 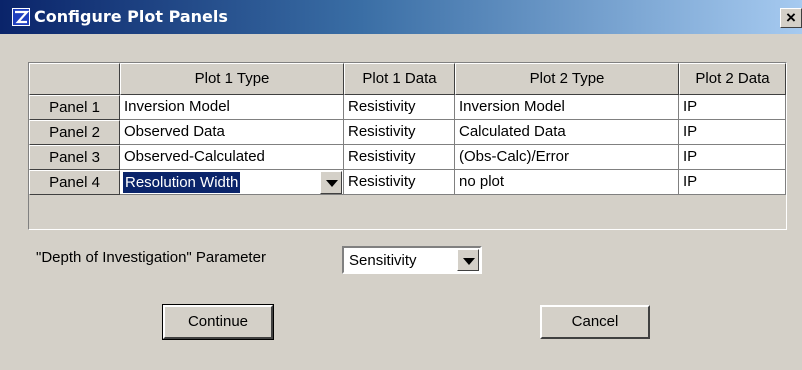 What do you see at coordinates (74, 79) in the screenshot?
I see `corner-header` at bounding box center [74, 79].